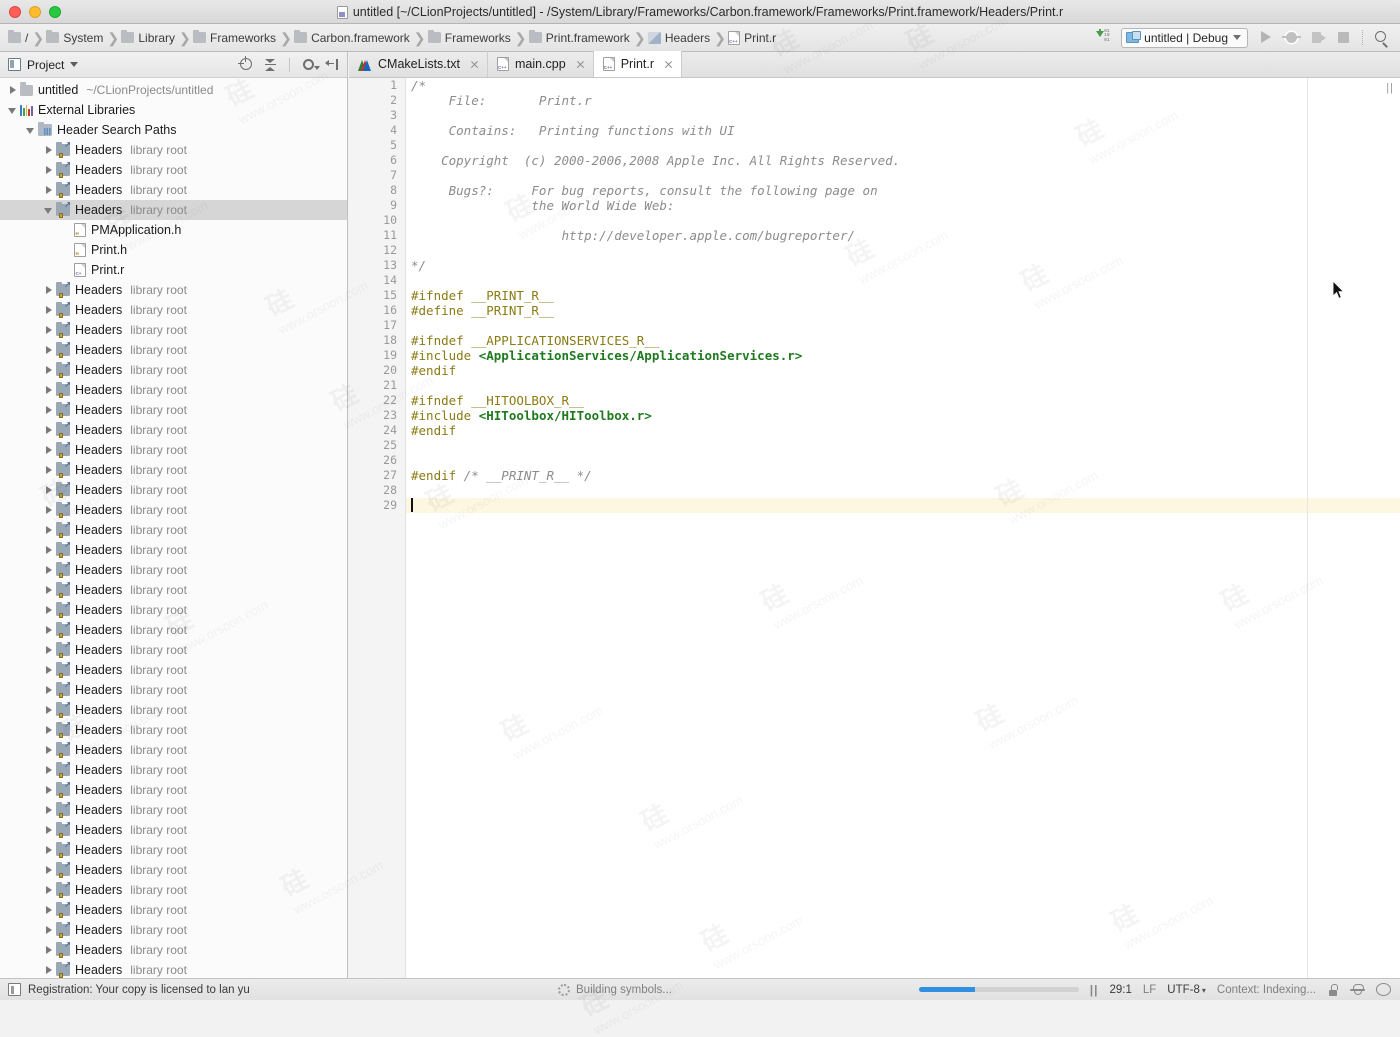 The height and width of the screenshot is (1037, 1400). What do you see at coordinates (418, 64) in the screenshot?
I see `editor-tab-cmakeliststxt: CMakeLists.txt` at bounding box center [418, 64].